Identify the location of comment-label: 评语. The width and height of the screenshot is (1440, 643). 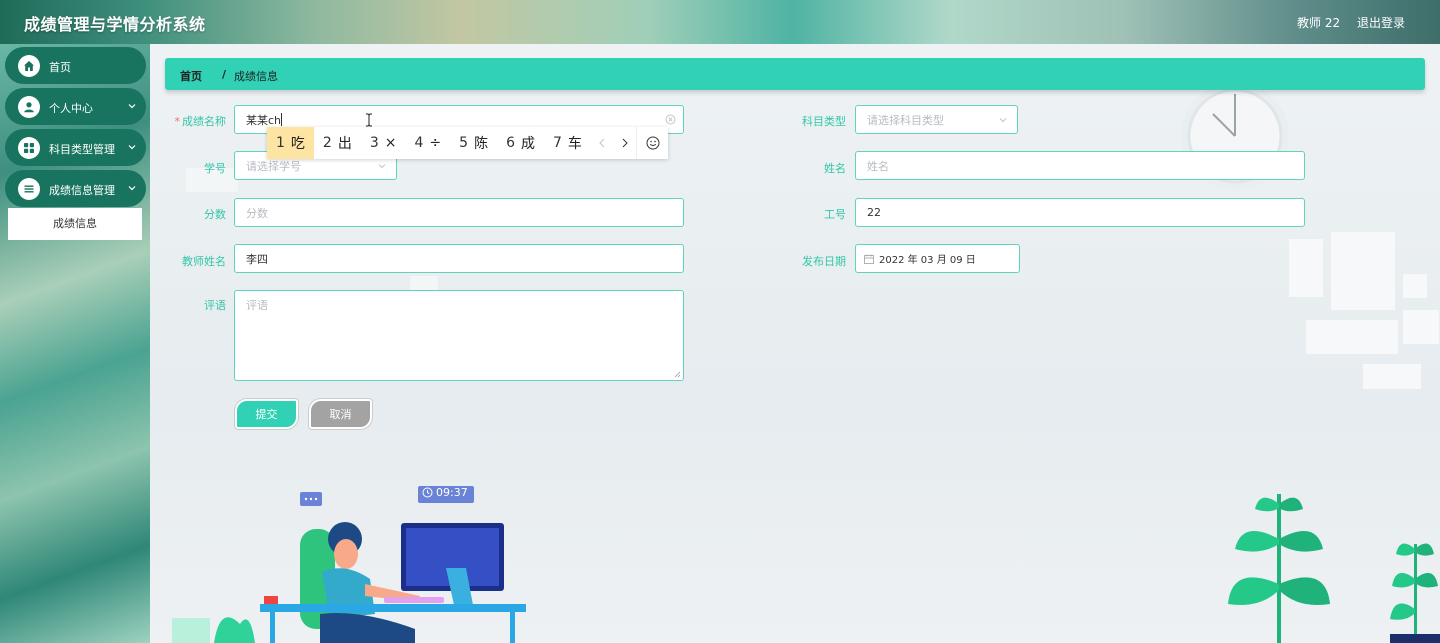
(215, 305).